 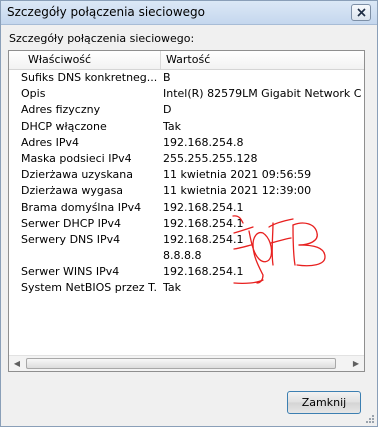 I want to click on property-cell: Serwer DHCP IPv4, so click(x=71, y=223).